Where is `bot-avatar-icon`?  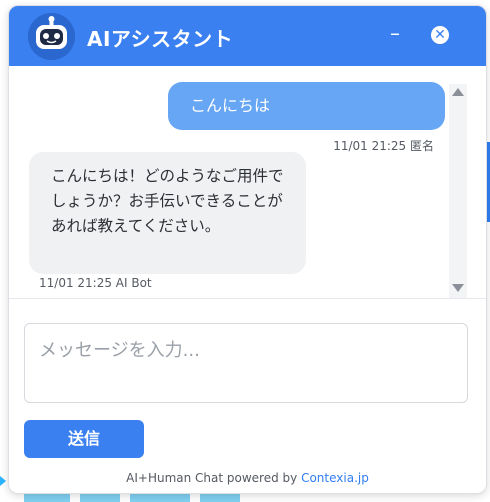 bot-avatar-icon is located at coordinates (51, 36).